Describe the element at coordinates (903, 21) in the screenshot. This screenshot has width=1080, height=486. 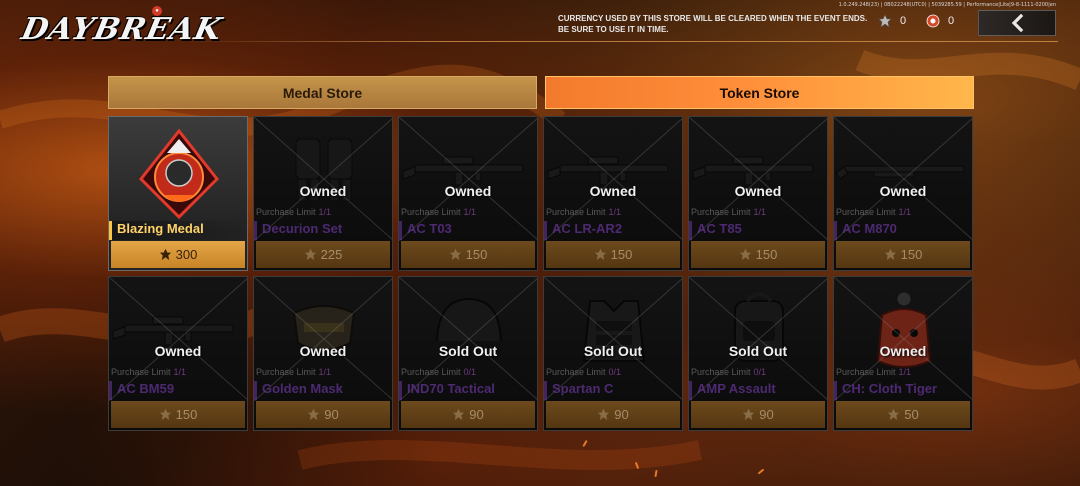
I see `medal-currency-count: 0` at that location.